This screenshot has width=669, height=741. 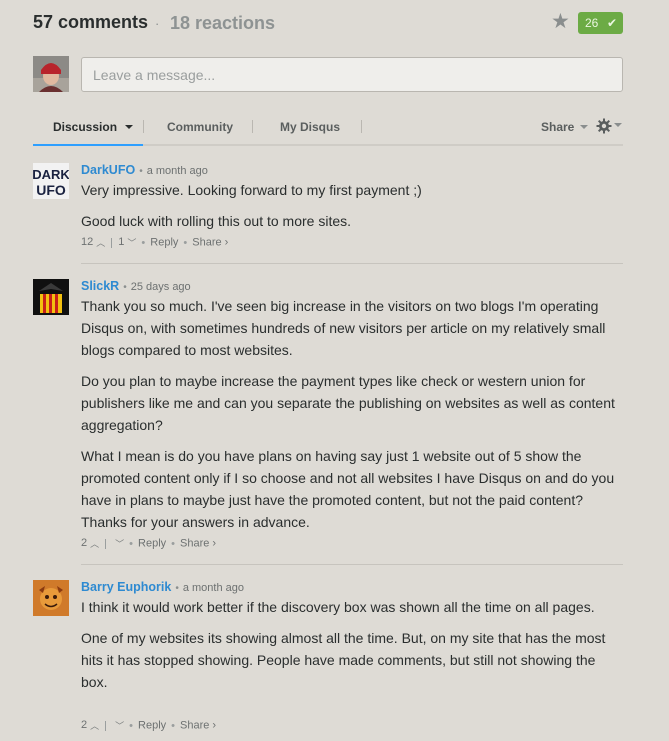 I want to click on gear-icon, so click(x=604, y=126).